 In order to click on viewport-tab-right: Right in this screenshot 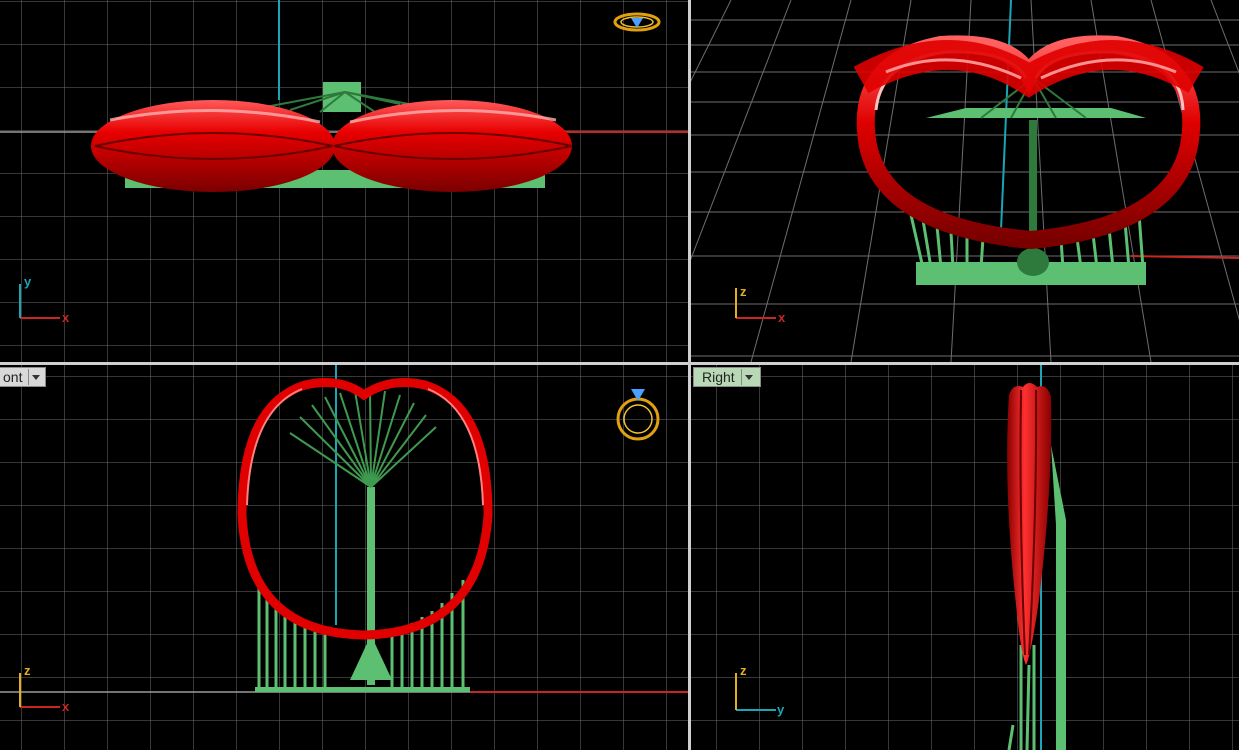, I will do `click(727, 377)`.